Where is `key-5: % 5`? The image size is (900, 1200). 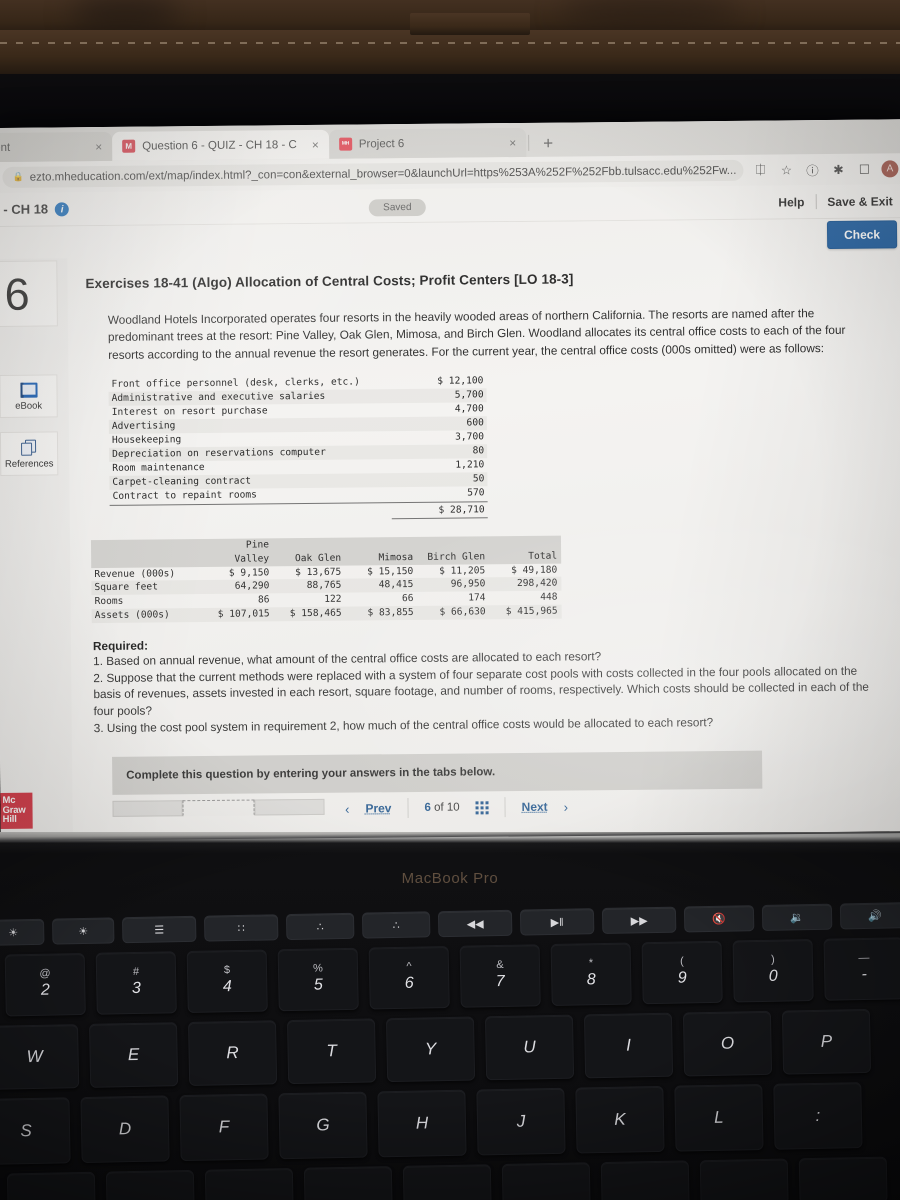
key-5: % 5 is located at coordinates (318, 979).